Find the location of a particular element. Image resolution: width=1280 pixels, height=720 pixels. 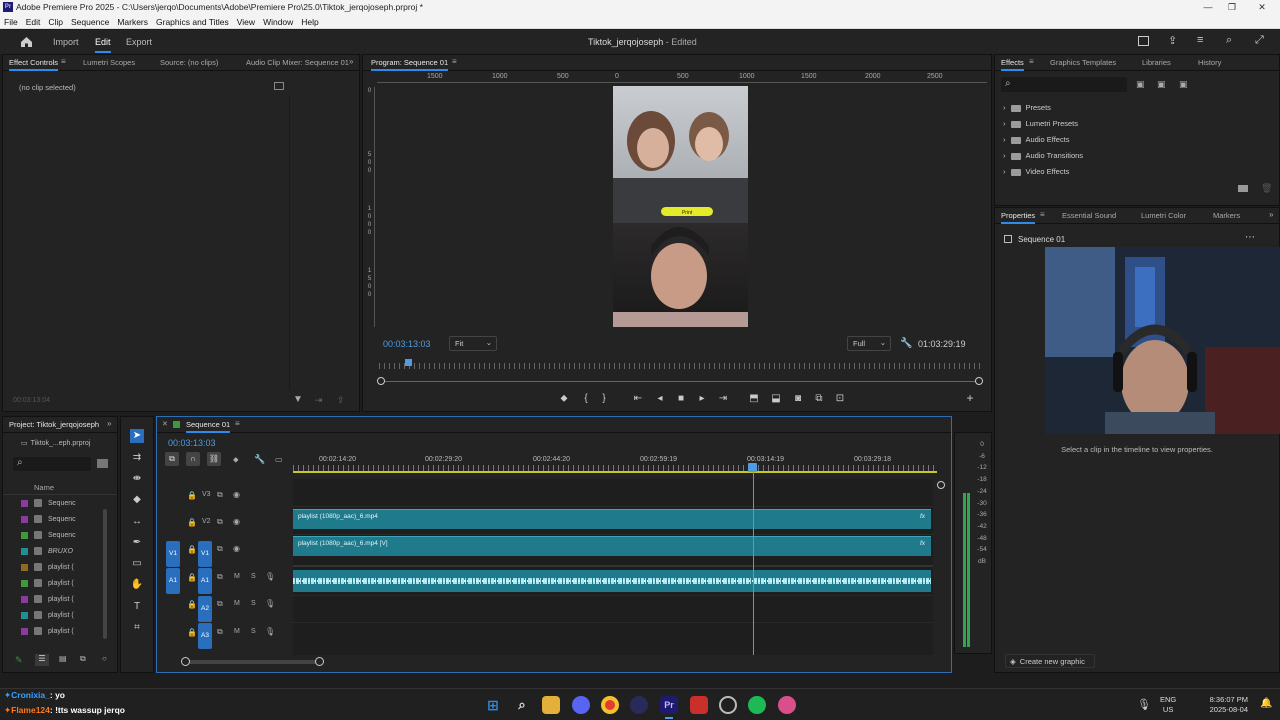

play-only-audio-icon: ⇥ is located at coordinates (319, 400).